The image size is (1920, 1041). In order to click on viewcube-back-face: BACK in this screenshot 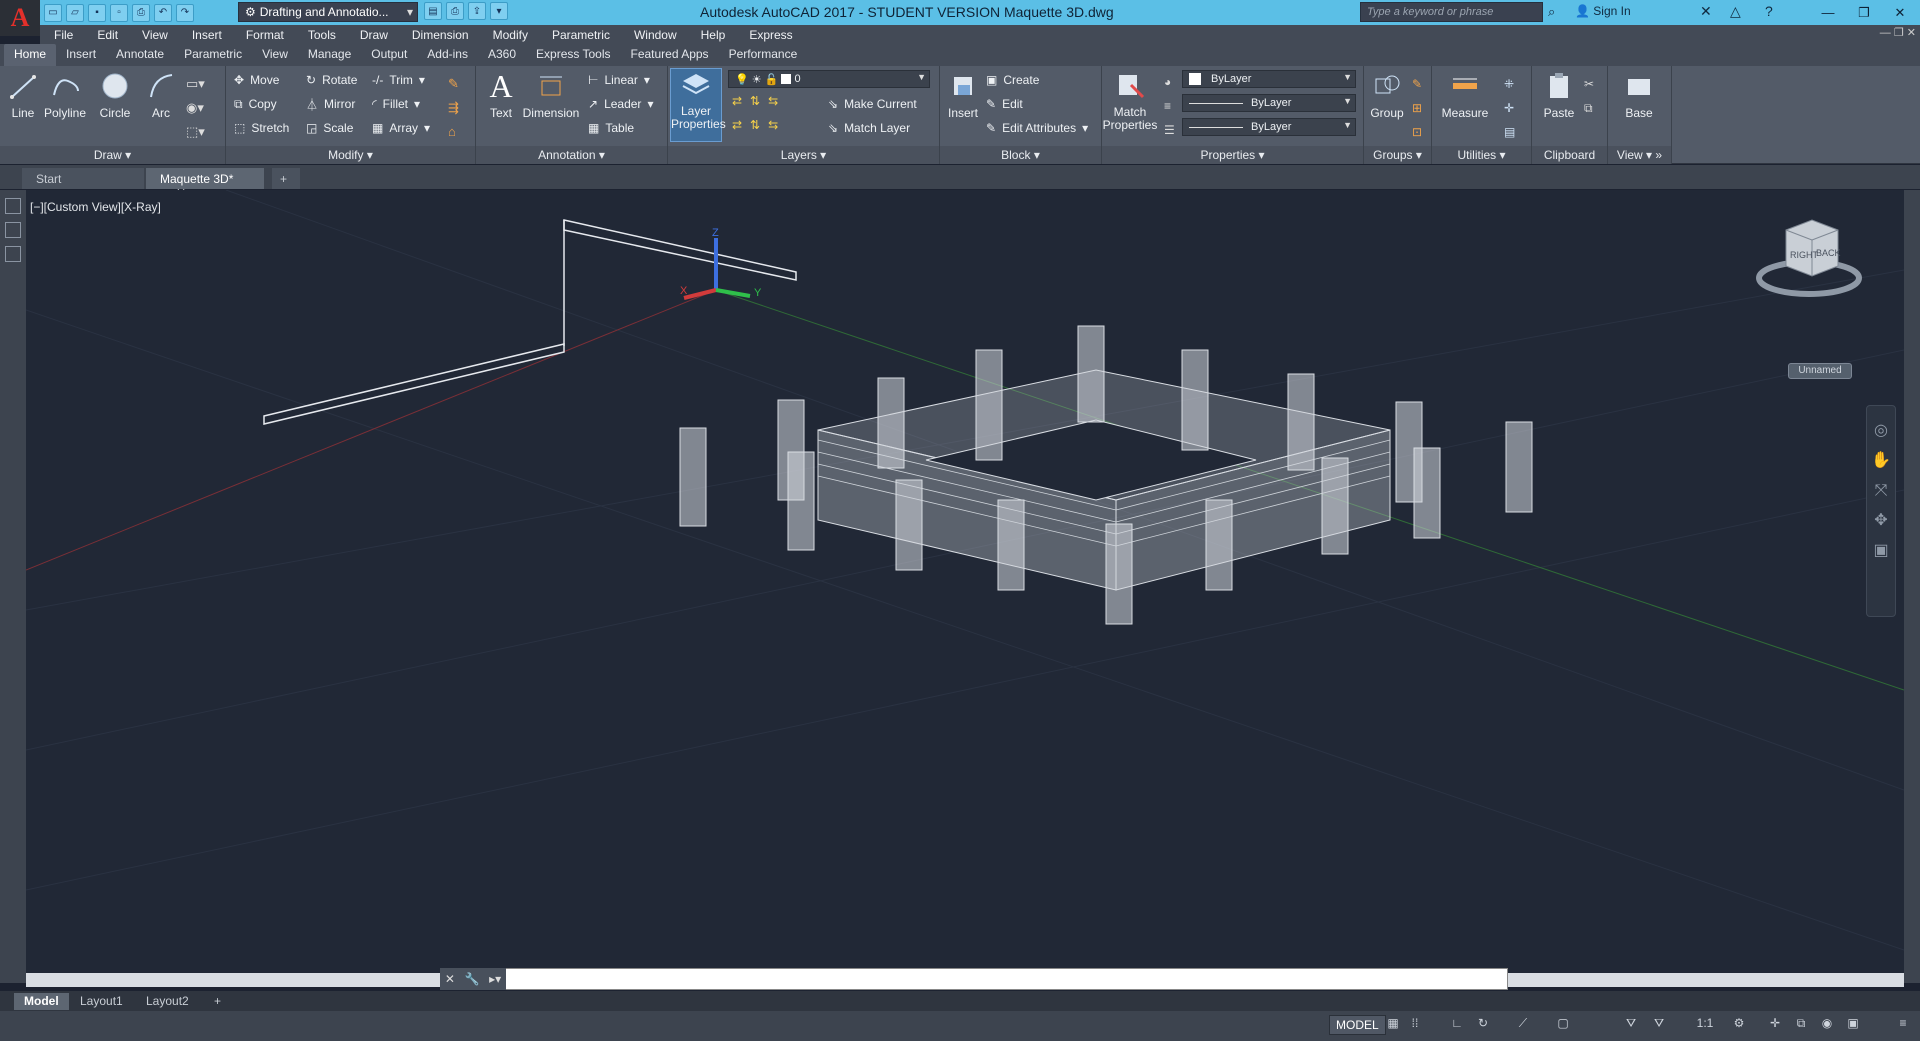, I will do `click(1828, 253)`.